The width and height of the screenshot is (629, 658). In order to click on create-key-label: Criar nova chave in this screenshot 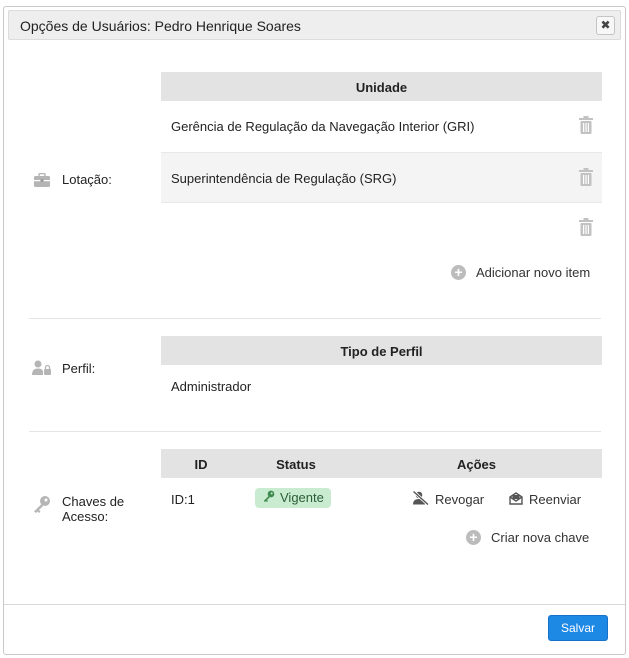, I will do `click(540, 537)`.